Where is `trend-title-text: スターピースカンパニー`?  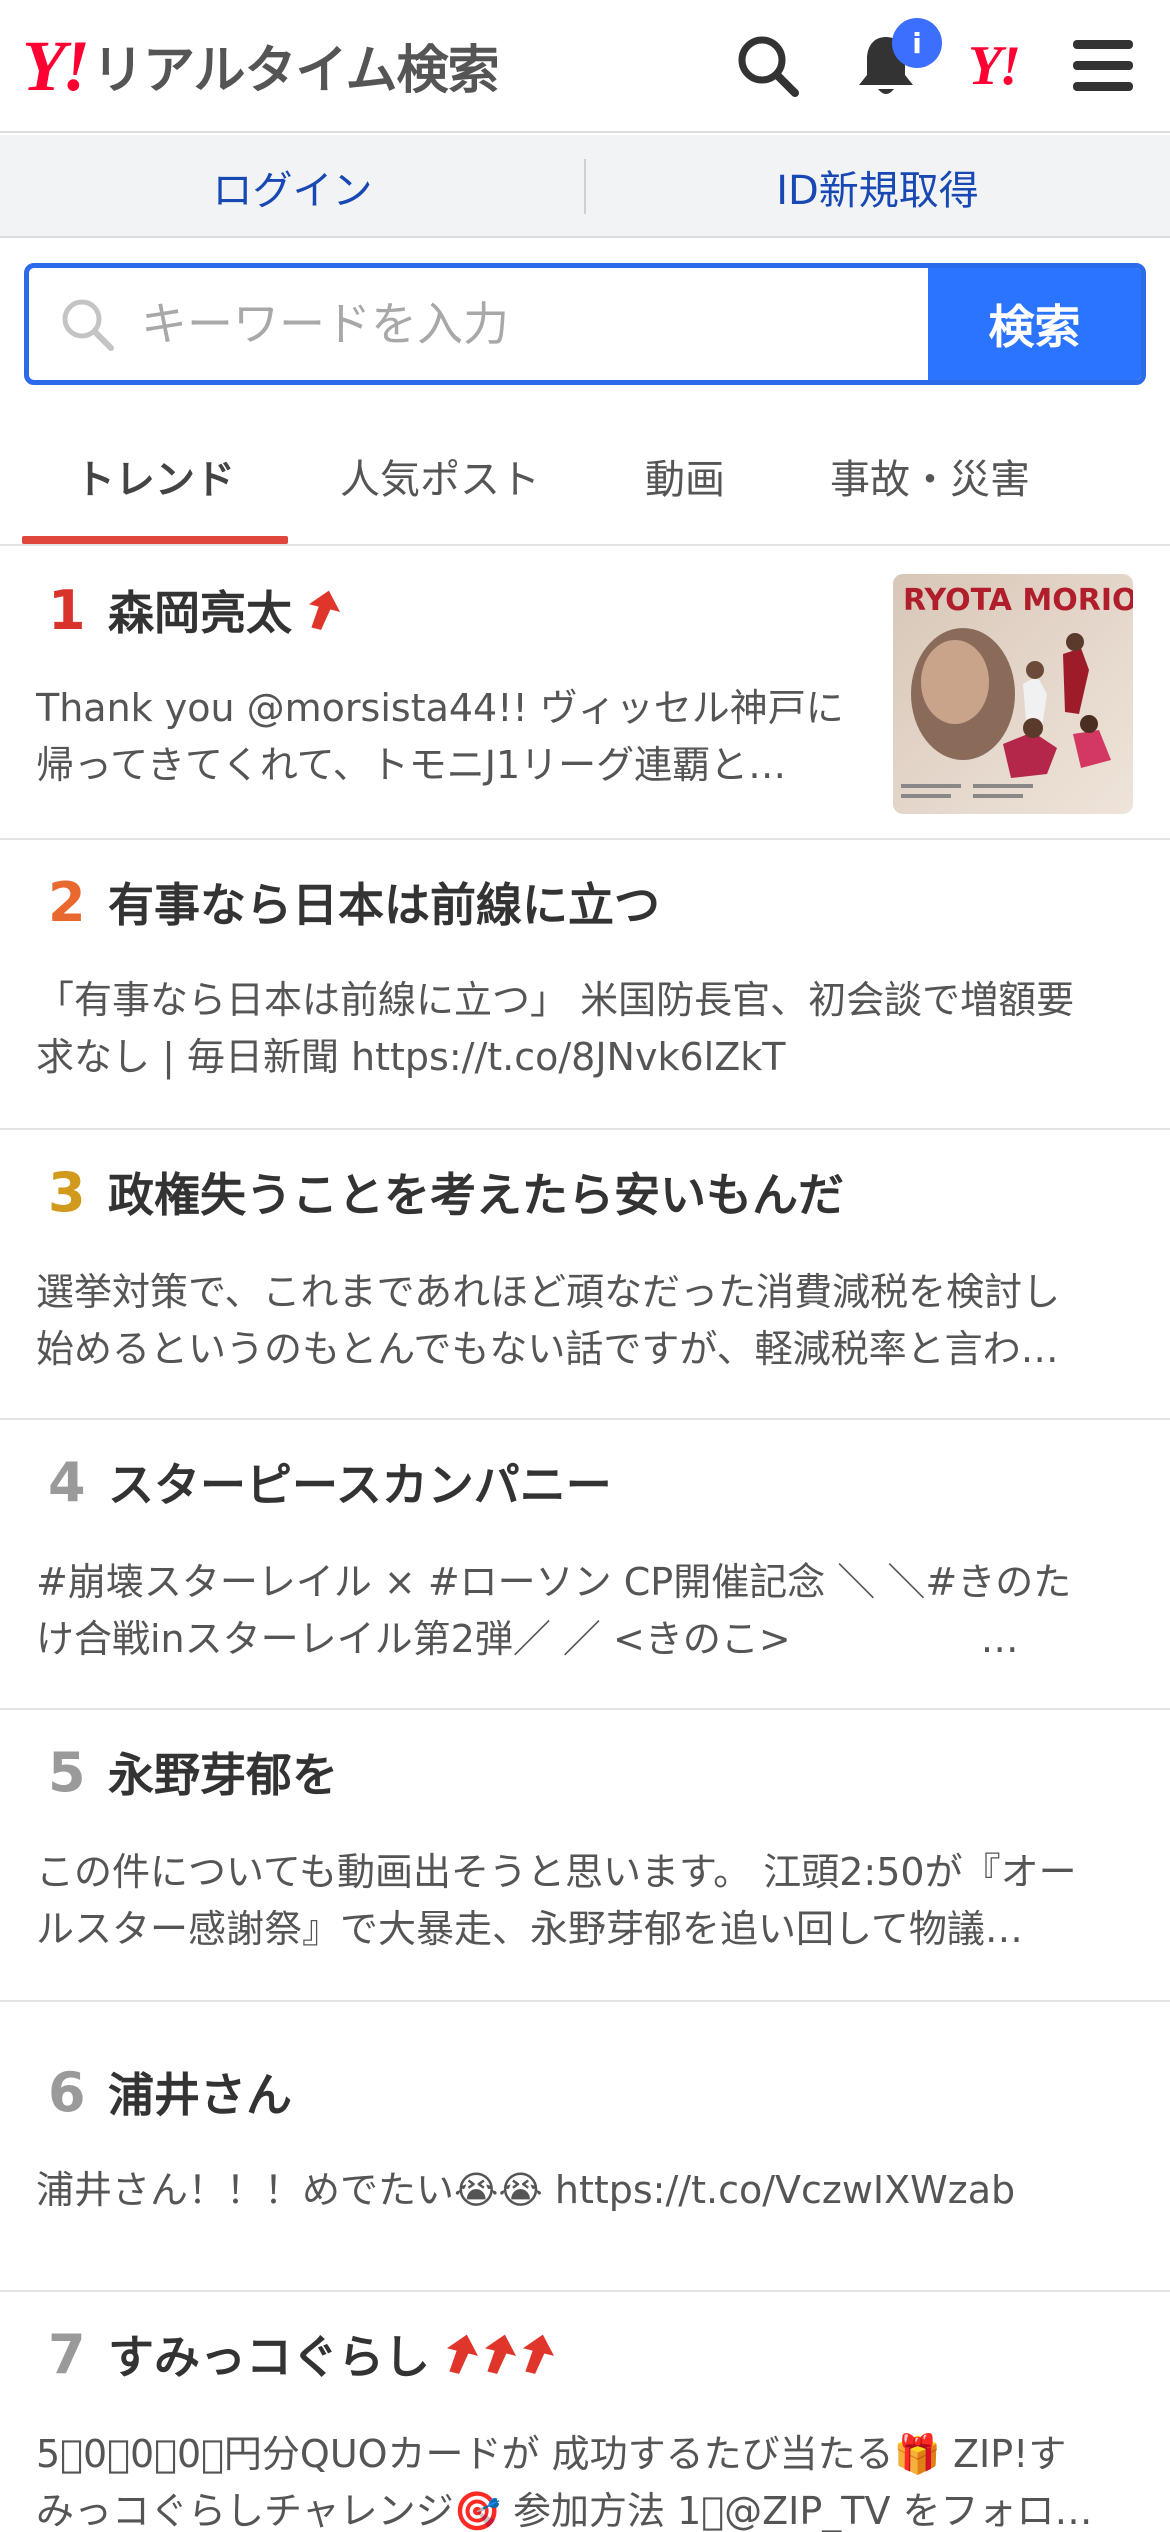
trend-title-text: スターピースカンパニー is located at coordinates (360, 1485).